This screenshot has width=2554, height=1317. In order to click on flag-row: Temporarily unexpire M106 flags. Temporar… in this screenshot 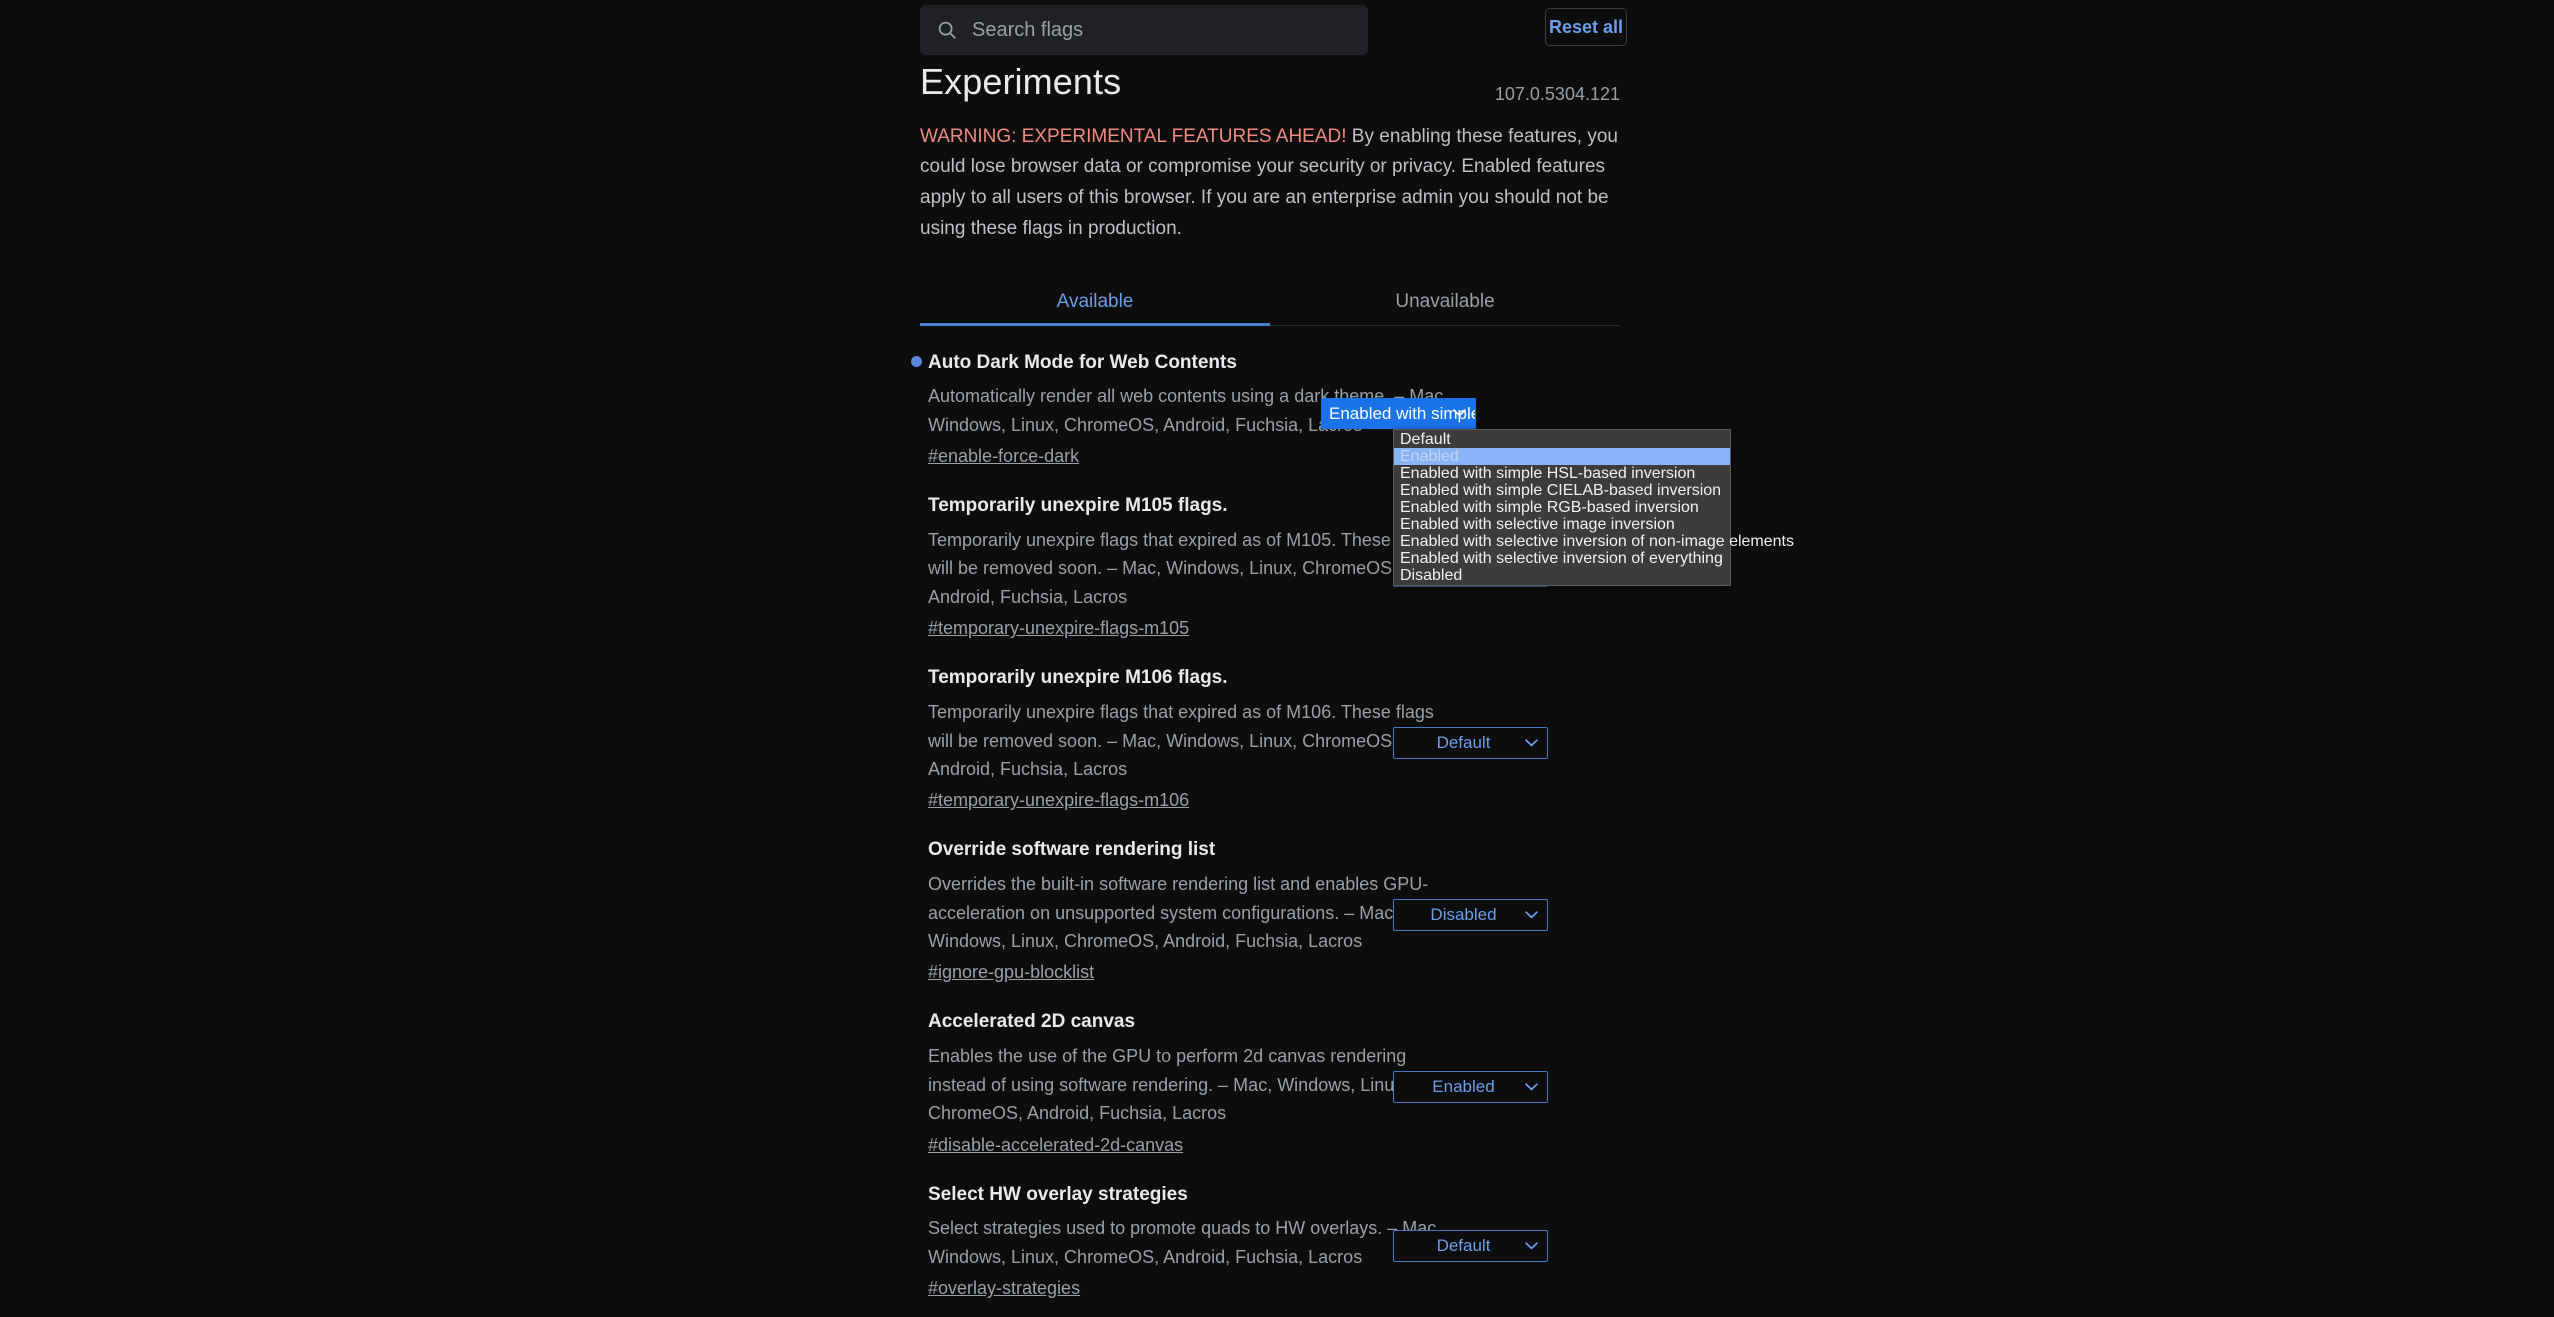, I will do `click(1270, 727)`.